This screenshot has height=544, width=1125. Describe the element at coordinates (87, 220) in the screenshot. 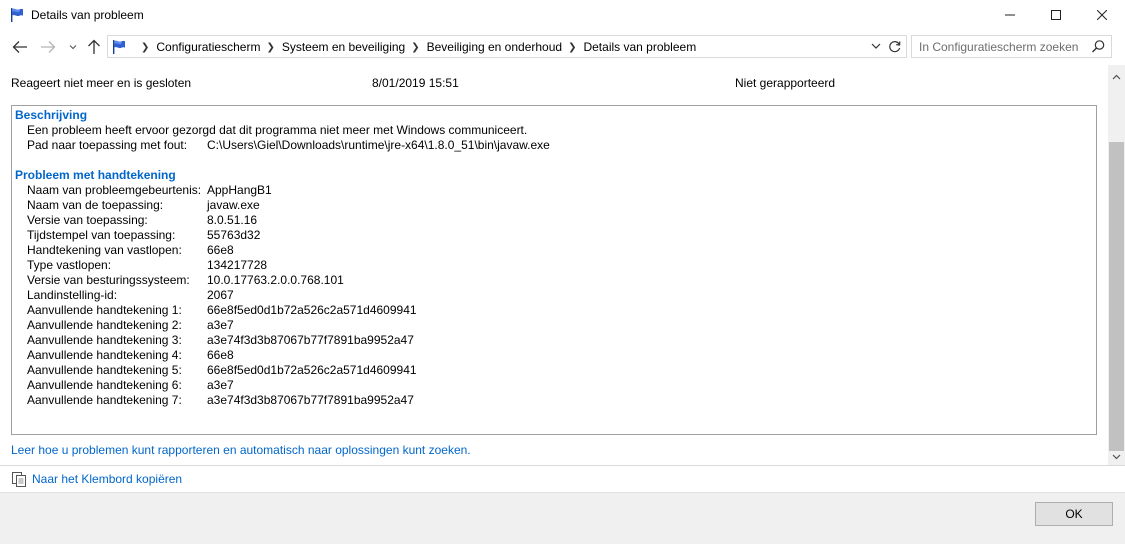

I see `signature-label: Versie van toepassing:` at that location.